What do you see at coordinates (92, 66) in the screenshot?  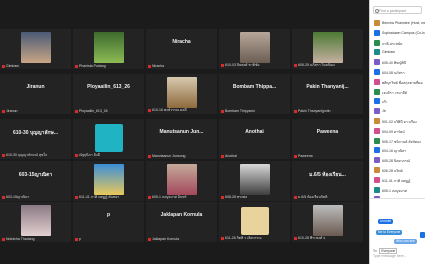 I see `tile-name-text: Phanista Pudang` at bounding box center [92, 66].